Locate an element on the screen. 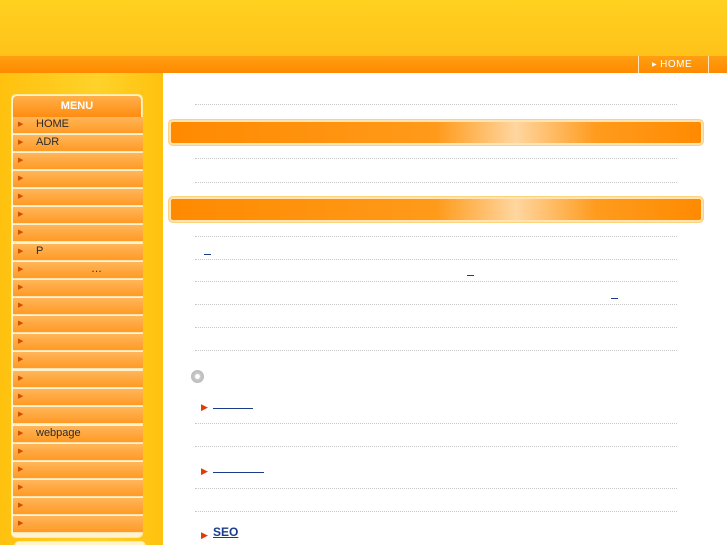  menu-item-home: ▶ HOME is located at coordinates (78, 125).